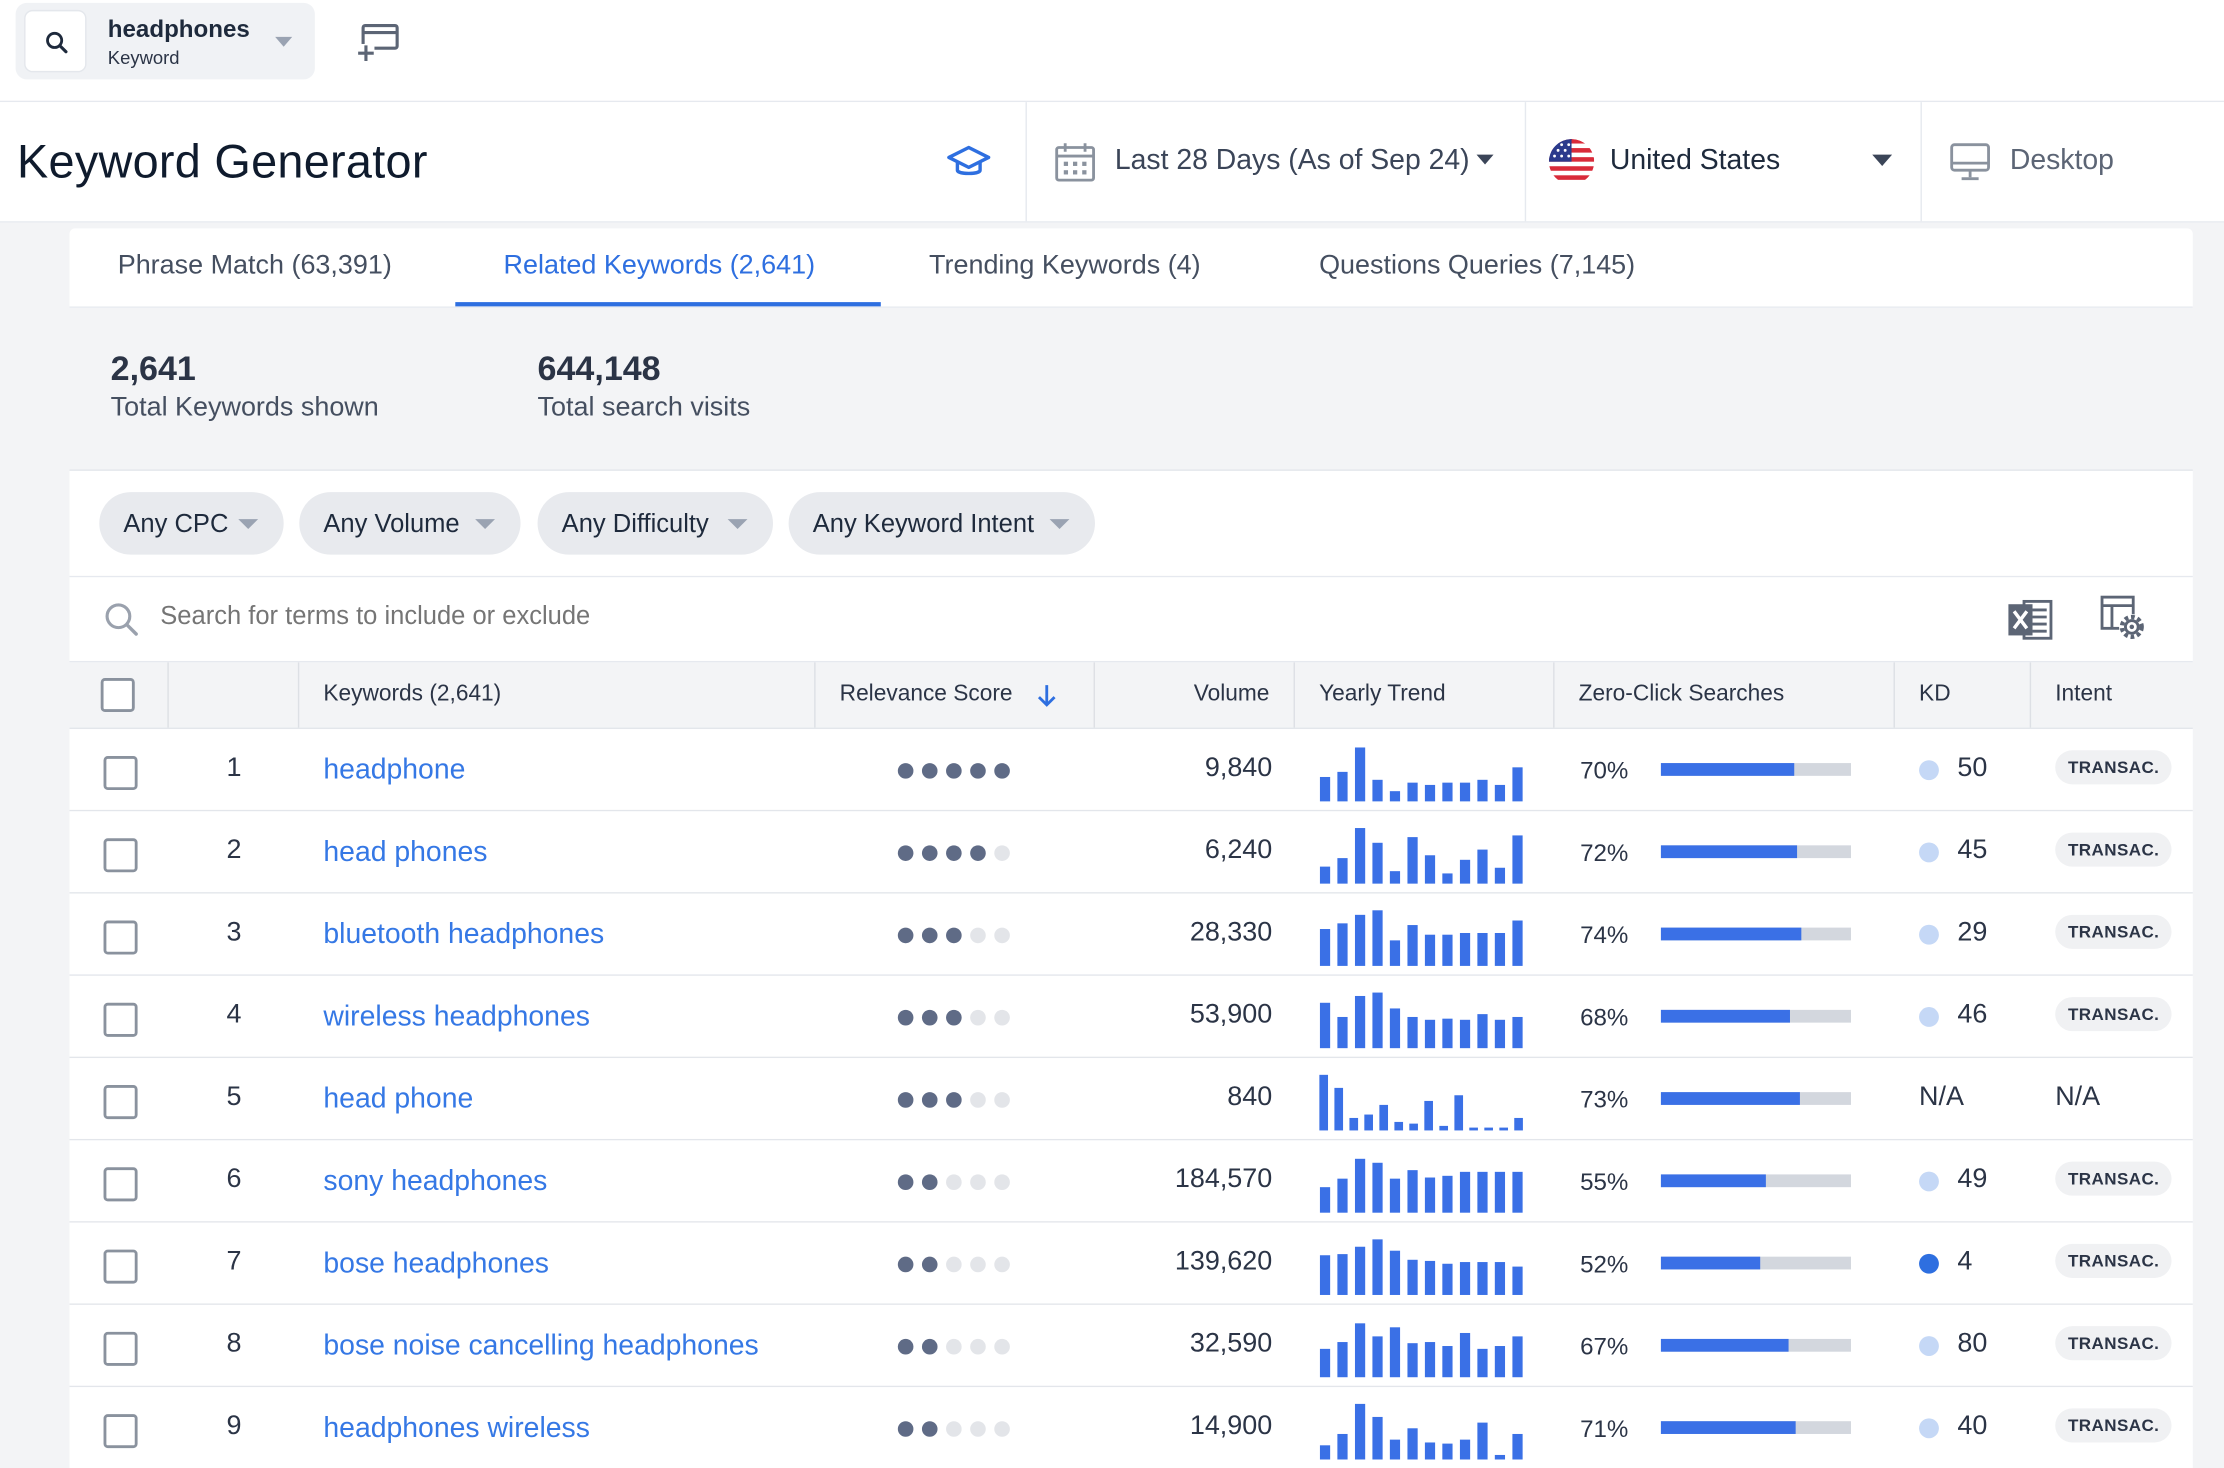 The image size is (2224, 1468). I want to click on tab-phrase-match: Phrase Match (63,391), so click(255, 266).